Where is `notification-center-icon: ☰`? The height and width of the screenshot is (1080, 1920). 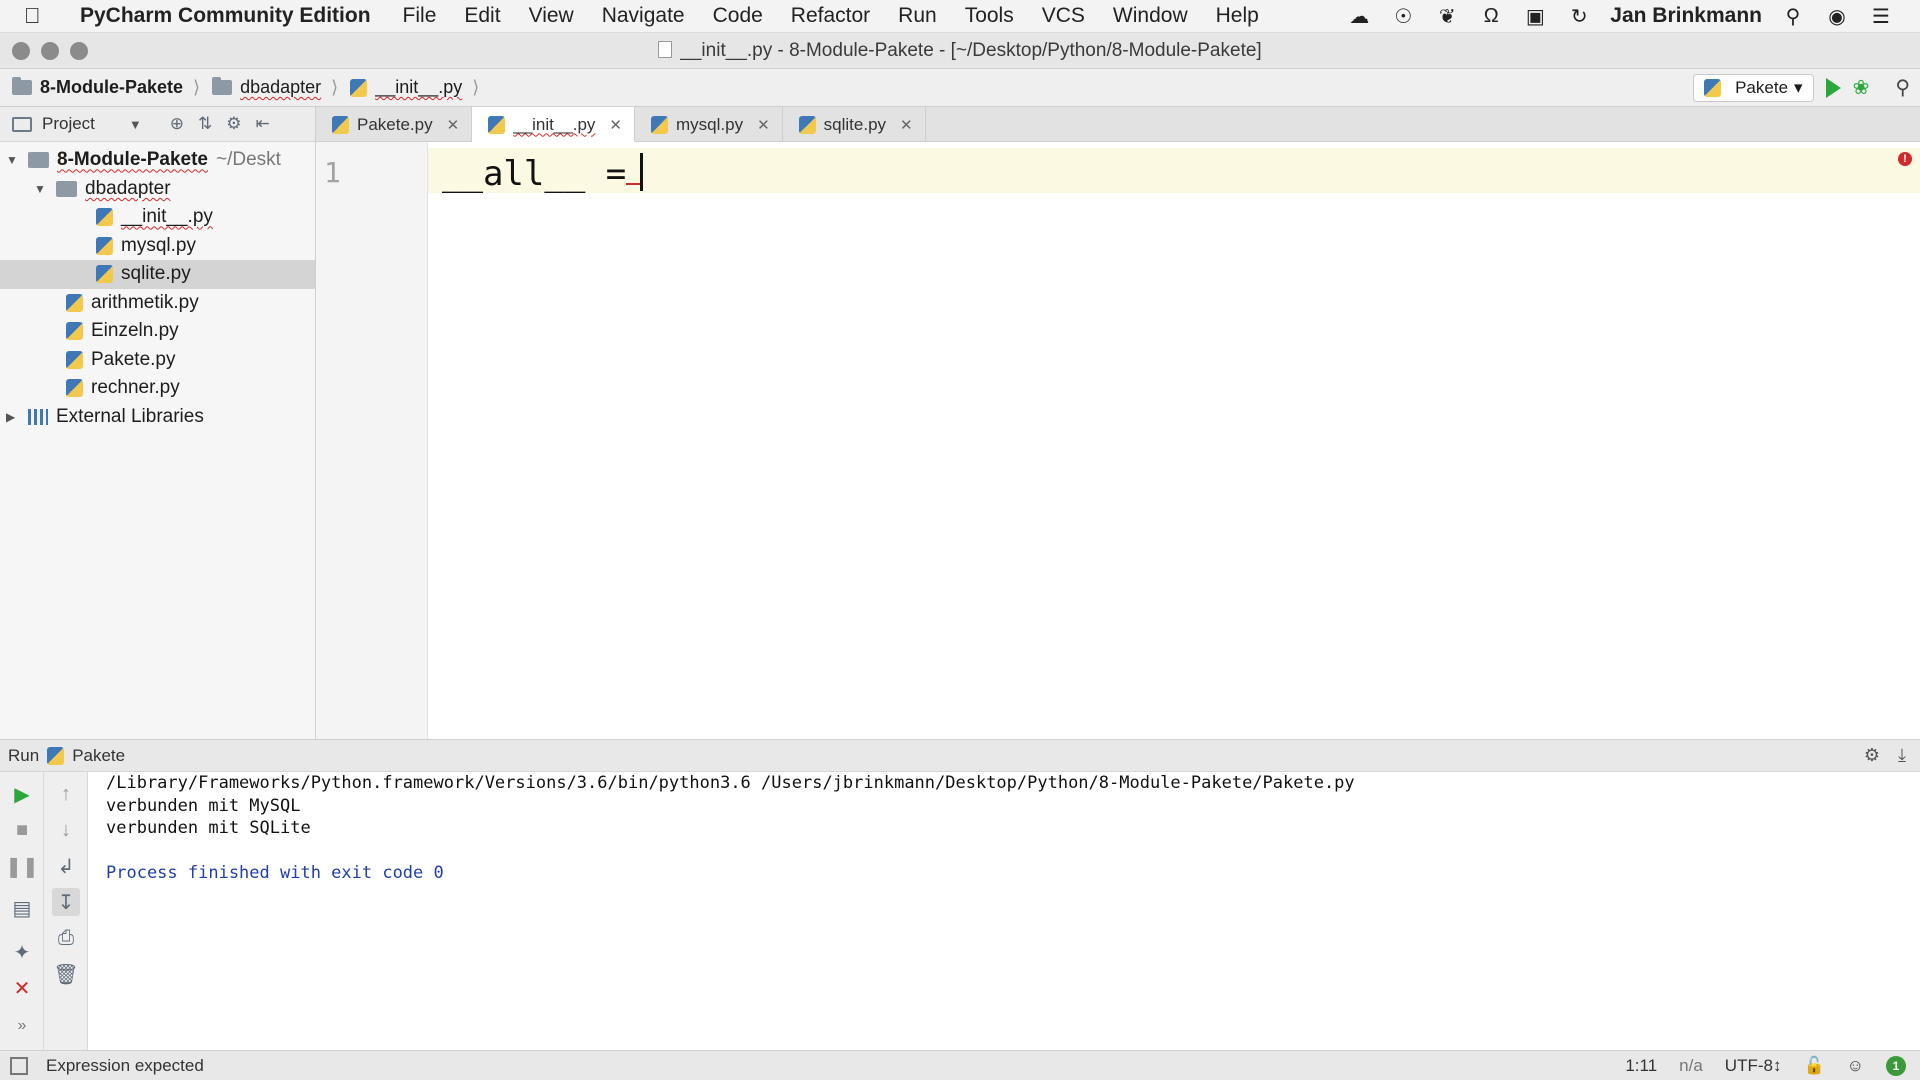 notification-center-icon: ☰ is located at coordinates (1881, 16).